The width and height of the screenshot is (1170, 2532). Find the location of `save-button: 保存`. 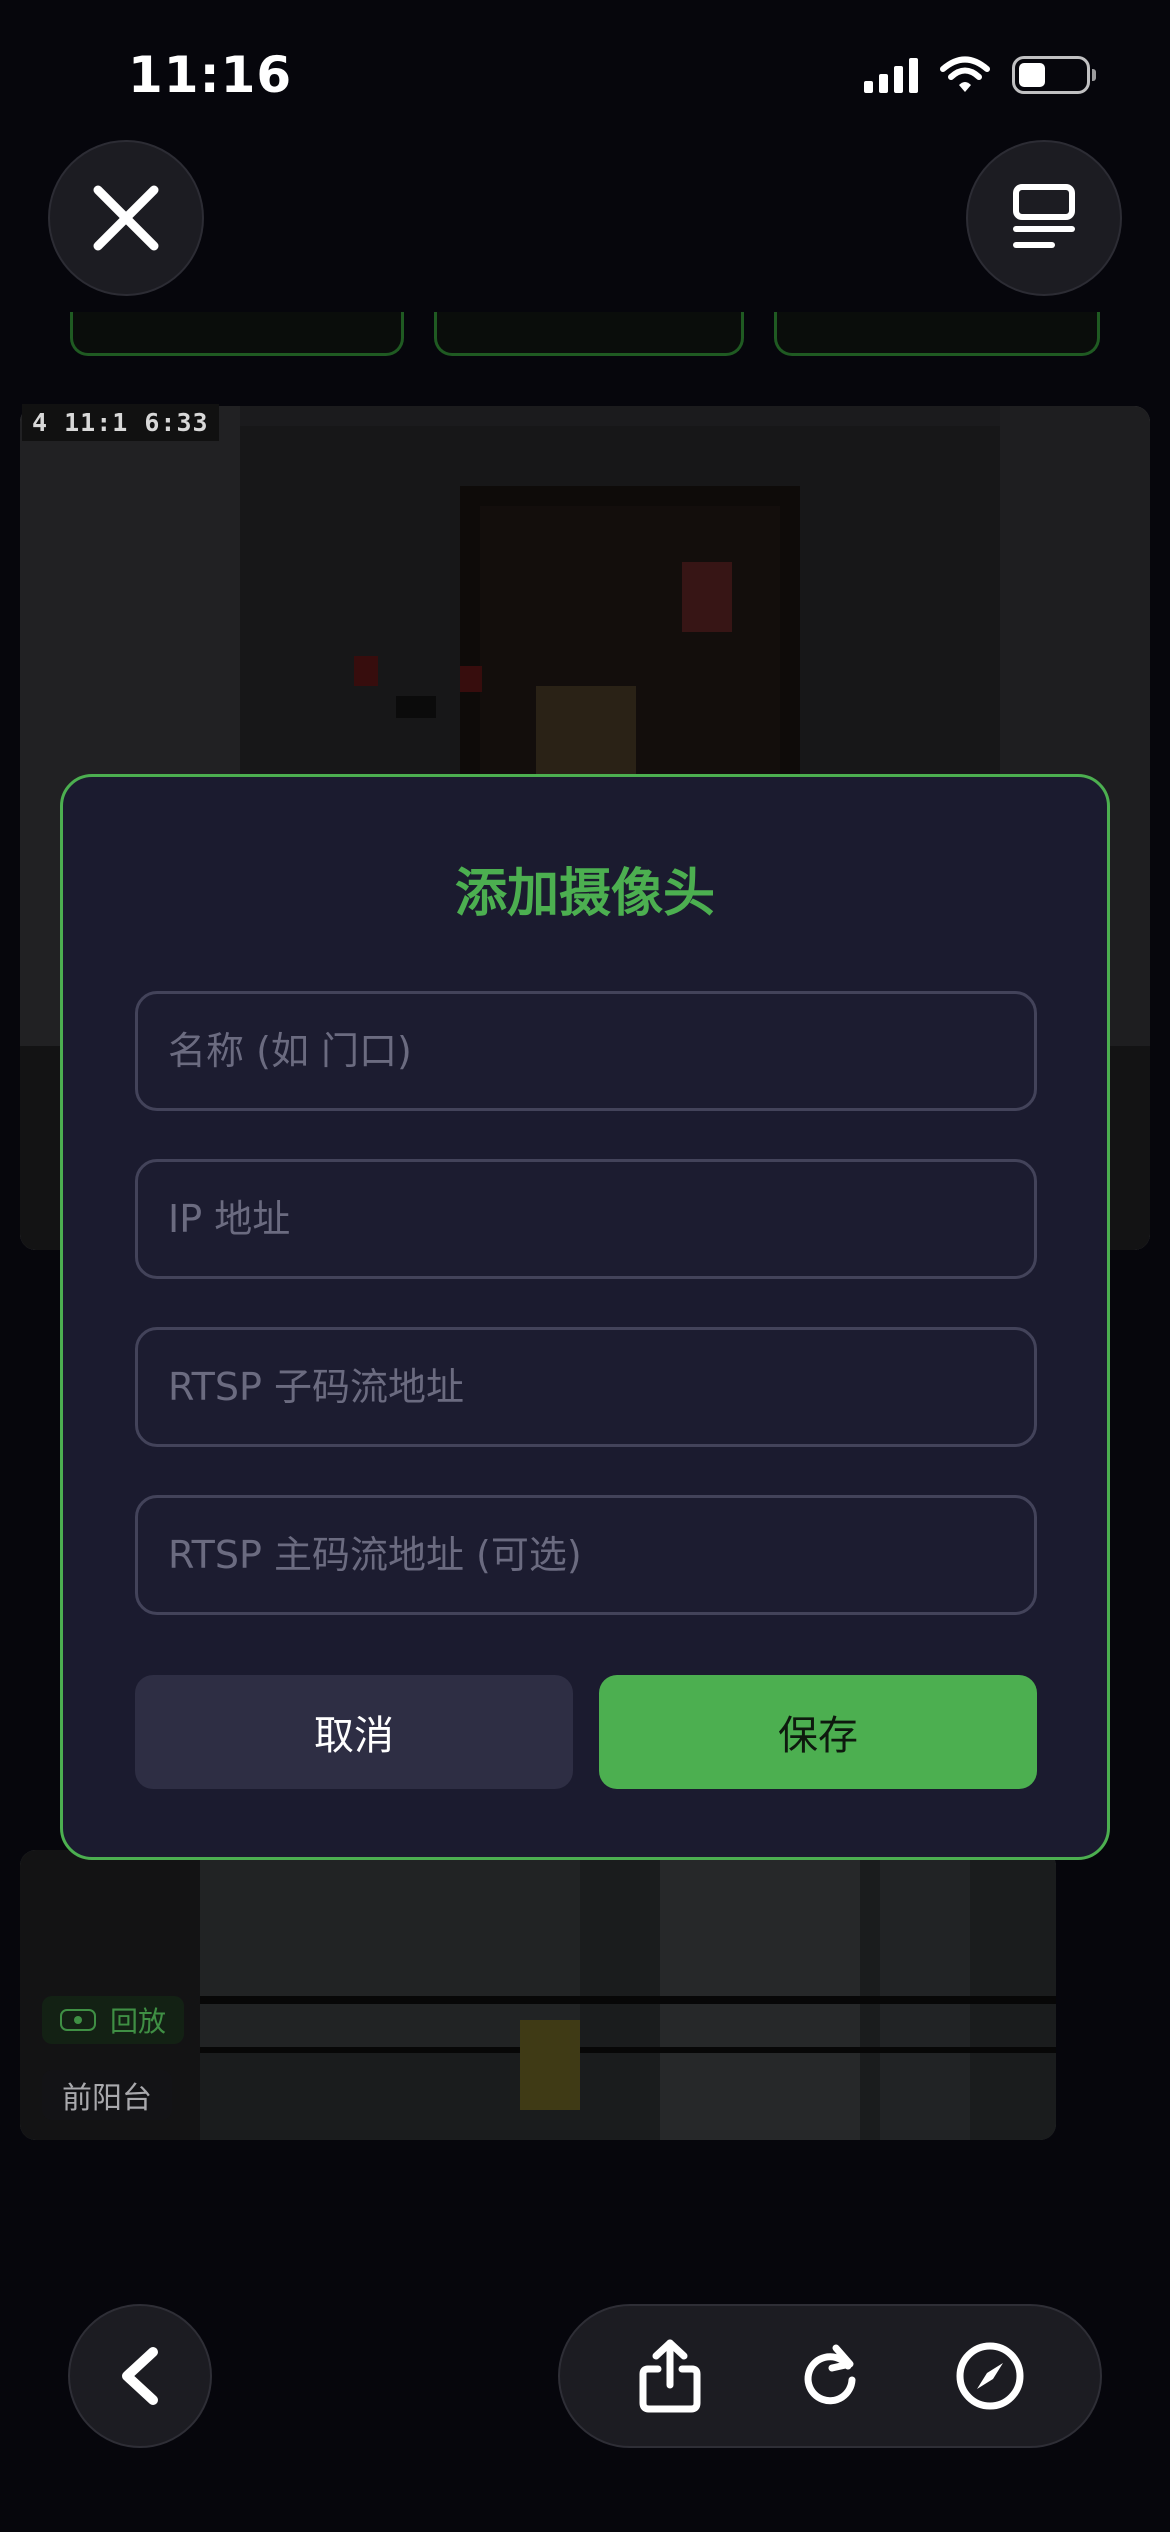

save-button: 保存 is located at coordinates (818, 1732).